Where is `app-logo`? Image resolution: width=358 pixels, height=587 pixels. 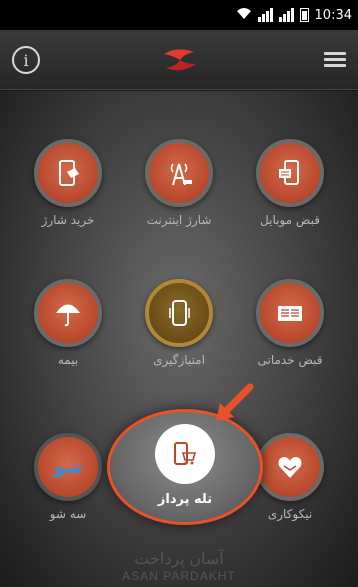
app-logo is located at coordinates (180, 60).